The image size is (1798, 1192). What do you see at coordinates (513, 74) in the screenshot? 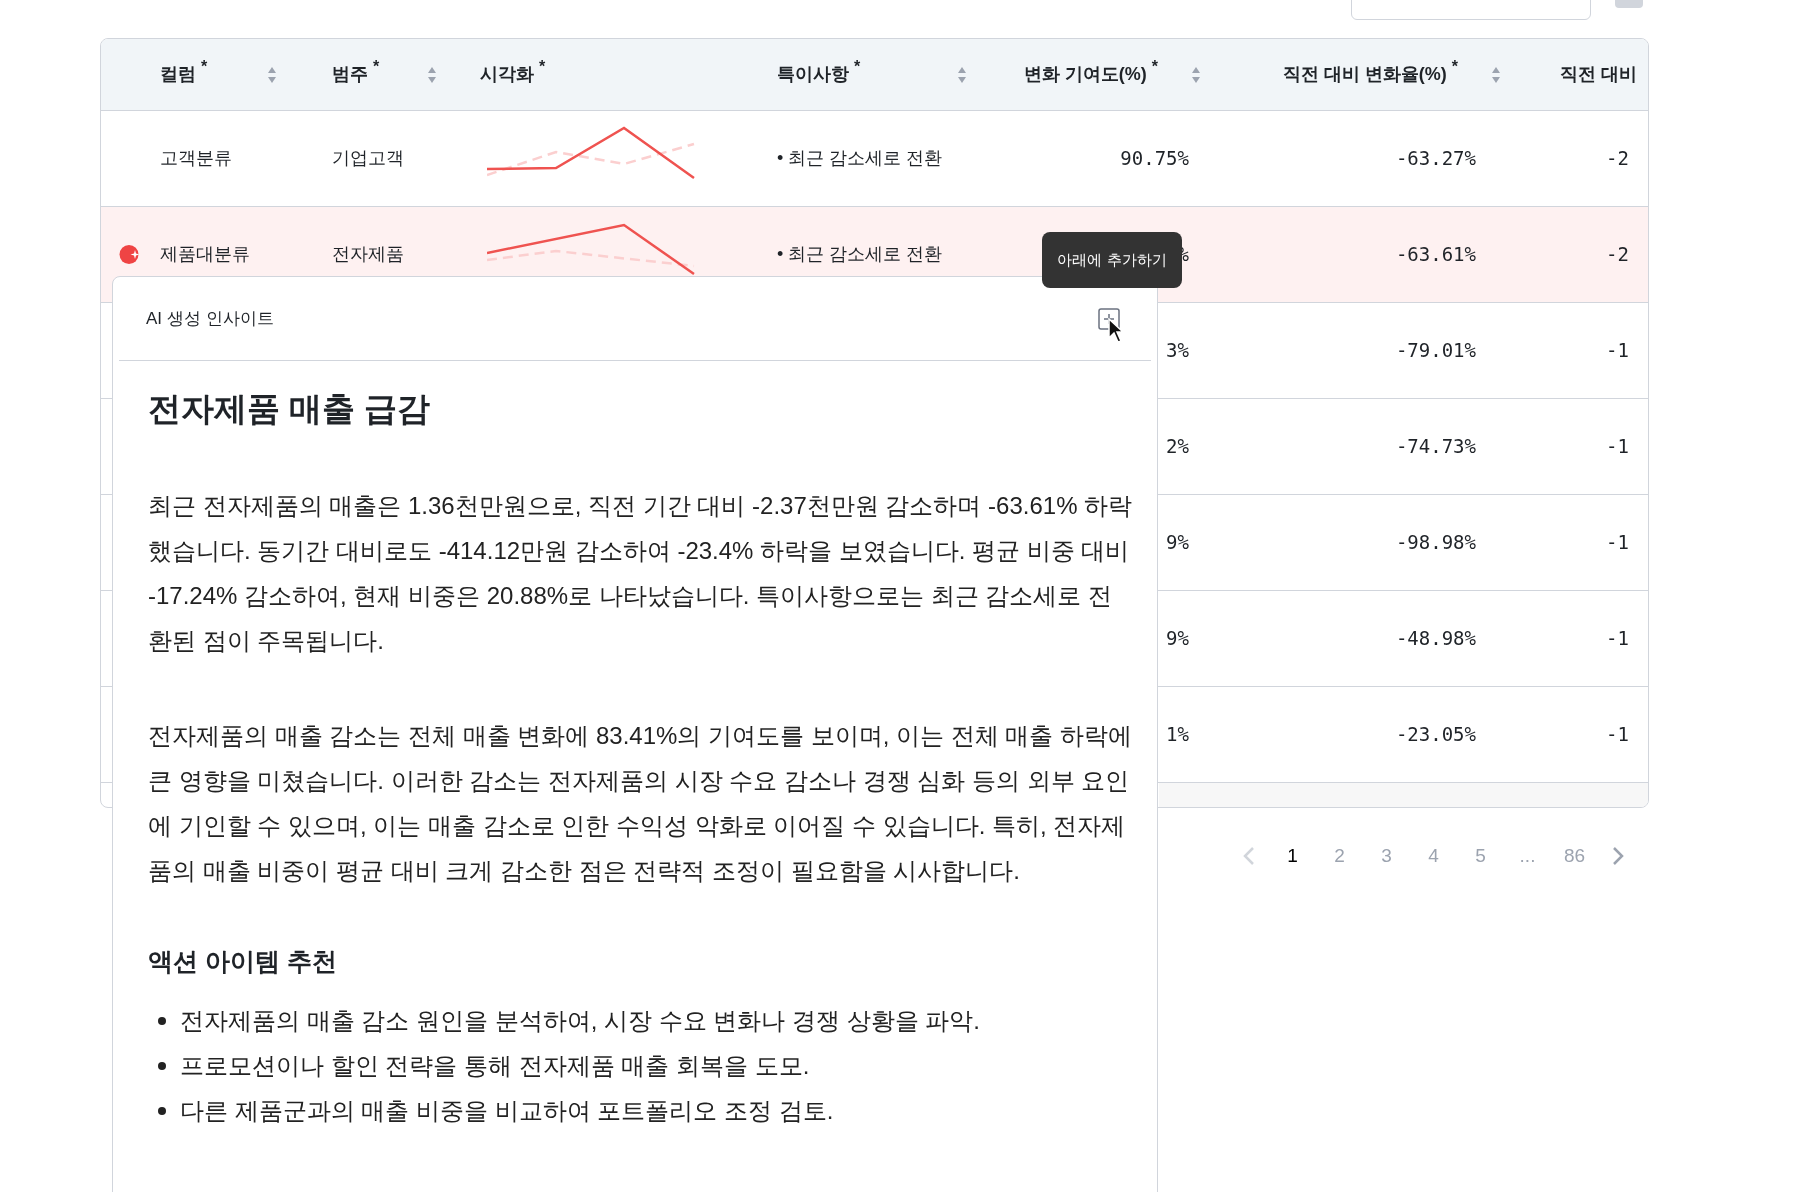
I see `column-header: 시각화 *` at bounding box center [513, 74].